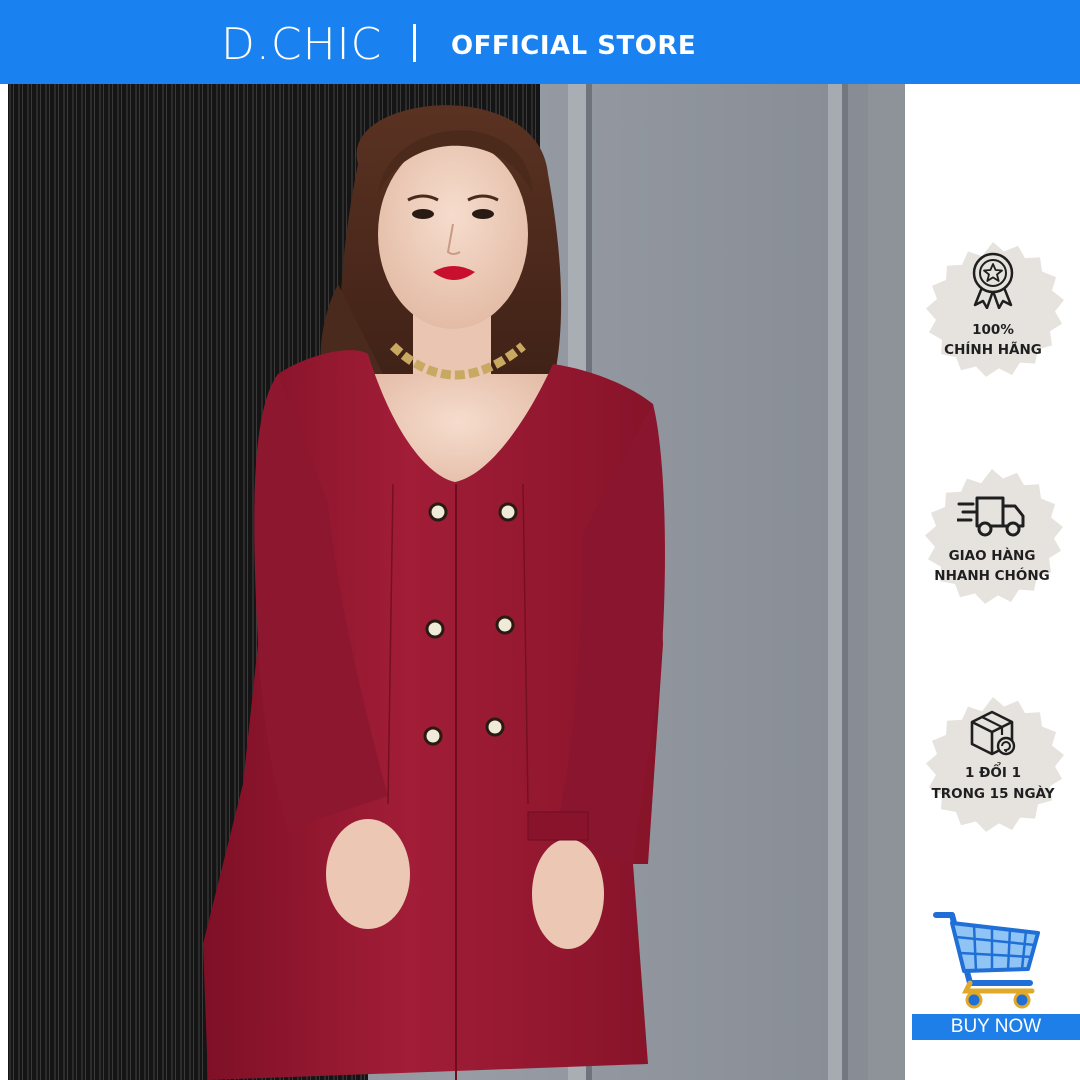 The width and height of the screenshot is (1080, 1080). Describe the element at coordinates (992, 556) in the screenshot. I see `fast-delivery-badge-line1: GIAO HÀNG` at that location.